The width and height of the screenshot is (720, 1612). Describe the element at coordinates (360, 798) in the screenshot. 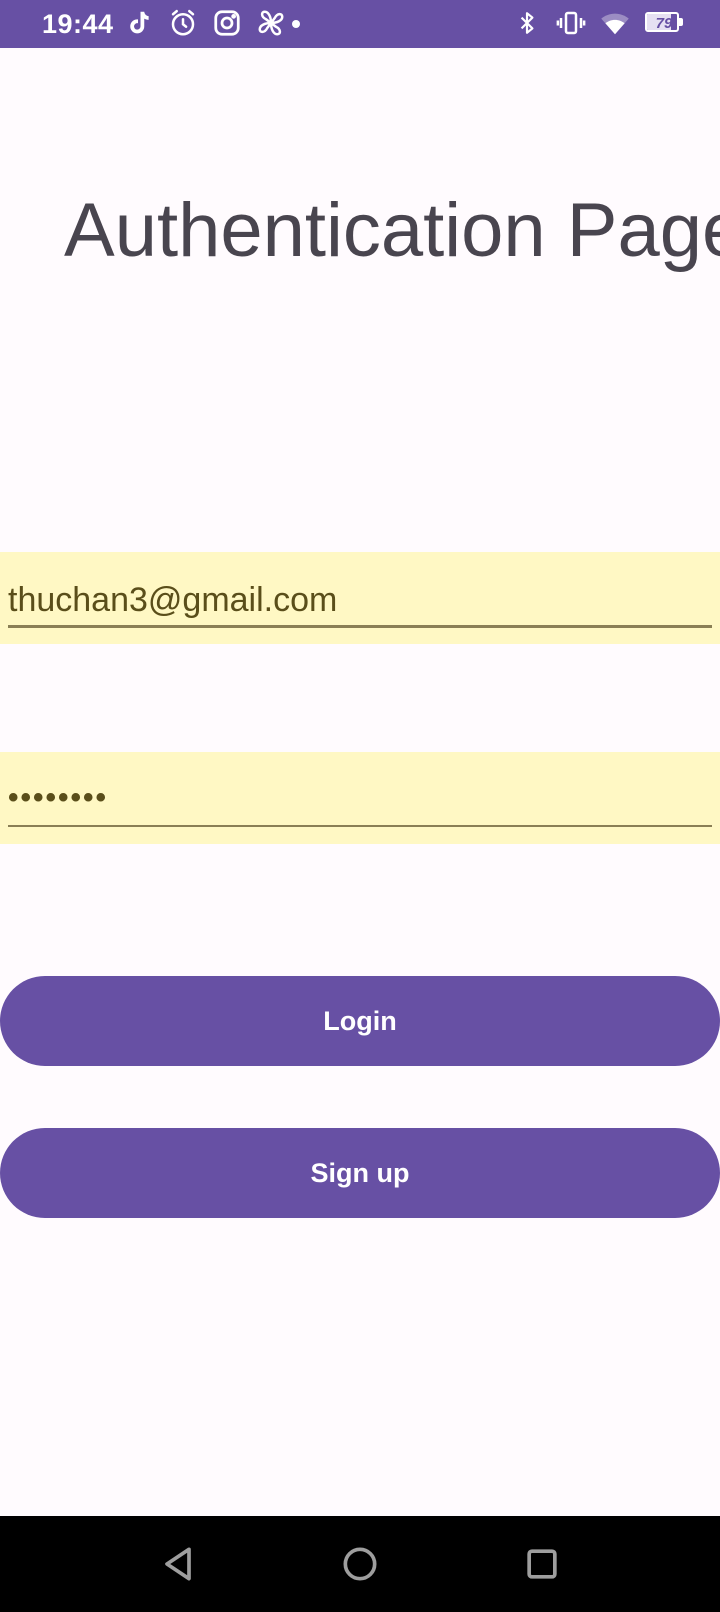

I see `password-field: ••••••••` at that location.